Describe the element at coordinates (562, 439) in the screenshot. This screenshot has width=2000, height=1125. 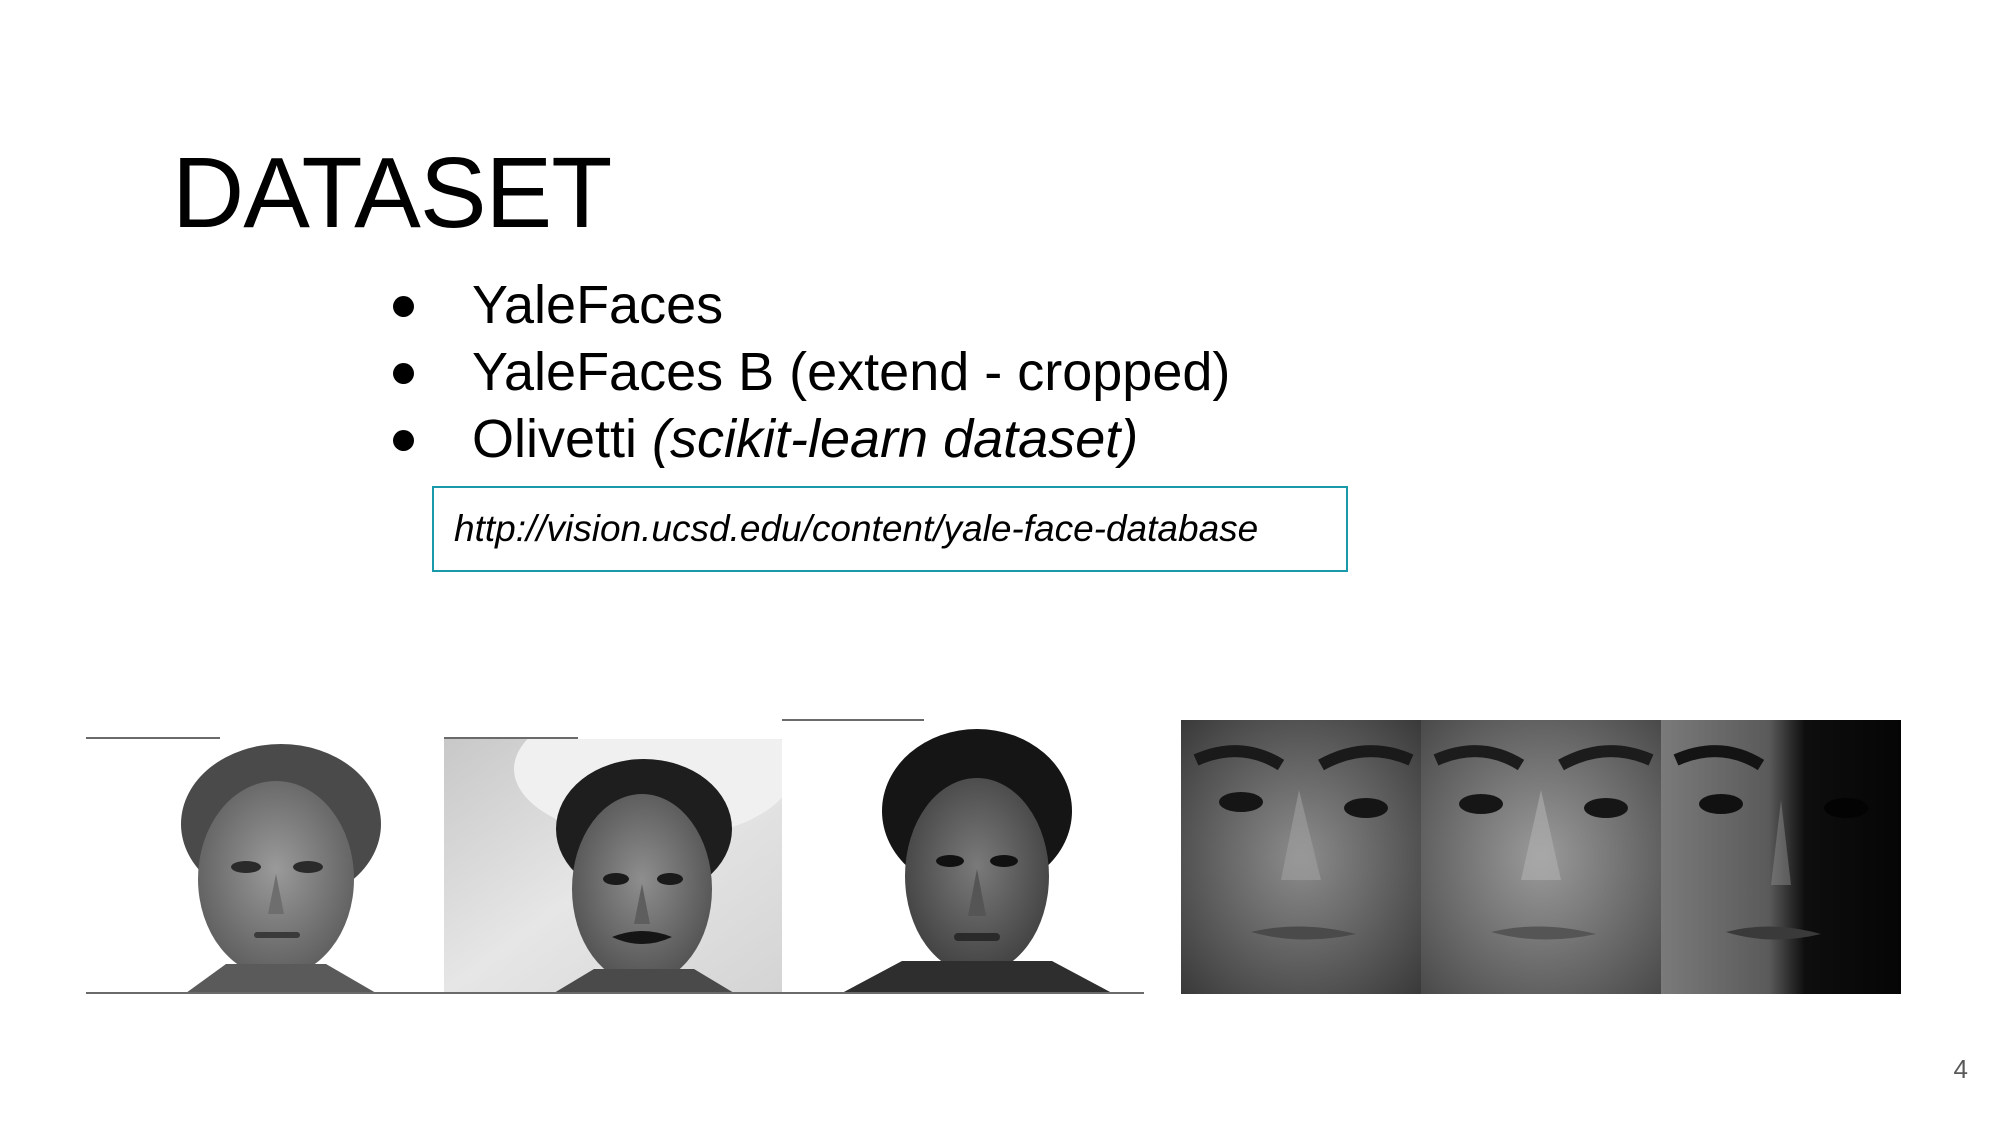
I see `list-item-text: Olivetti` at that location.